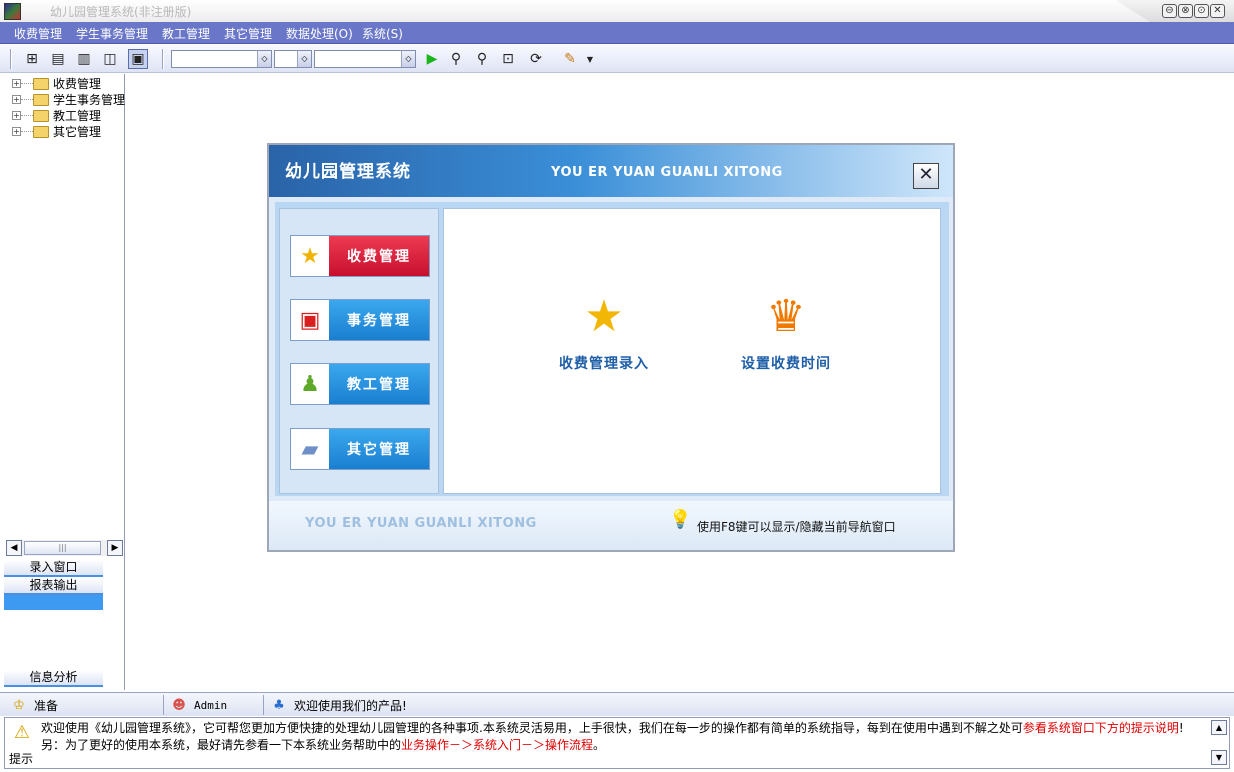 This screenshot has width=1234, height=772. Describe the element at coordinates (21, 759) in the screenshot. I see `hint-label: 提示` at that location.